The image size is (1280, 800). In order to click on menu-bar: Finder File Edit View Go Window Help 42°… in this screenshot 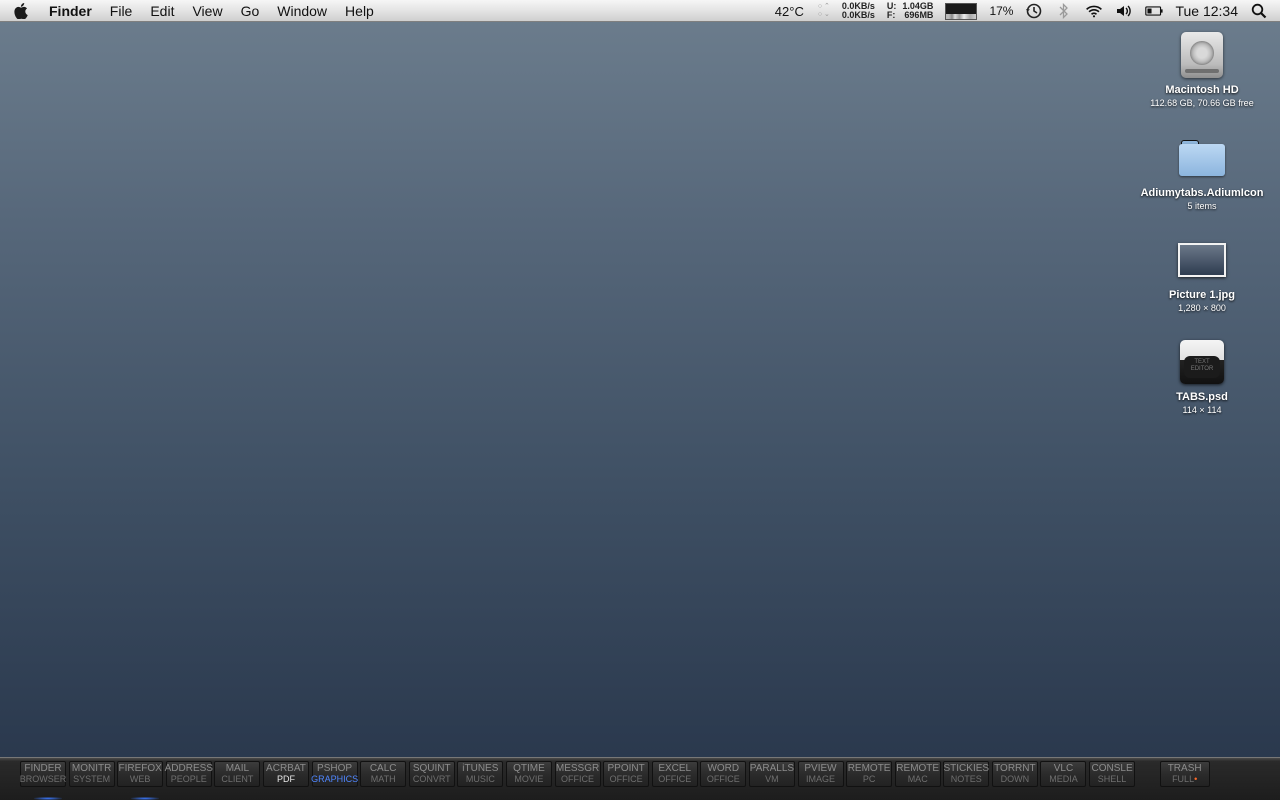, I will do `click(640, 11)`.